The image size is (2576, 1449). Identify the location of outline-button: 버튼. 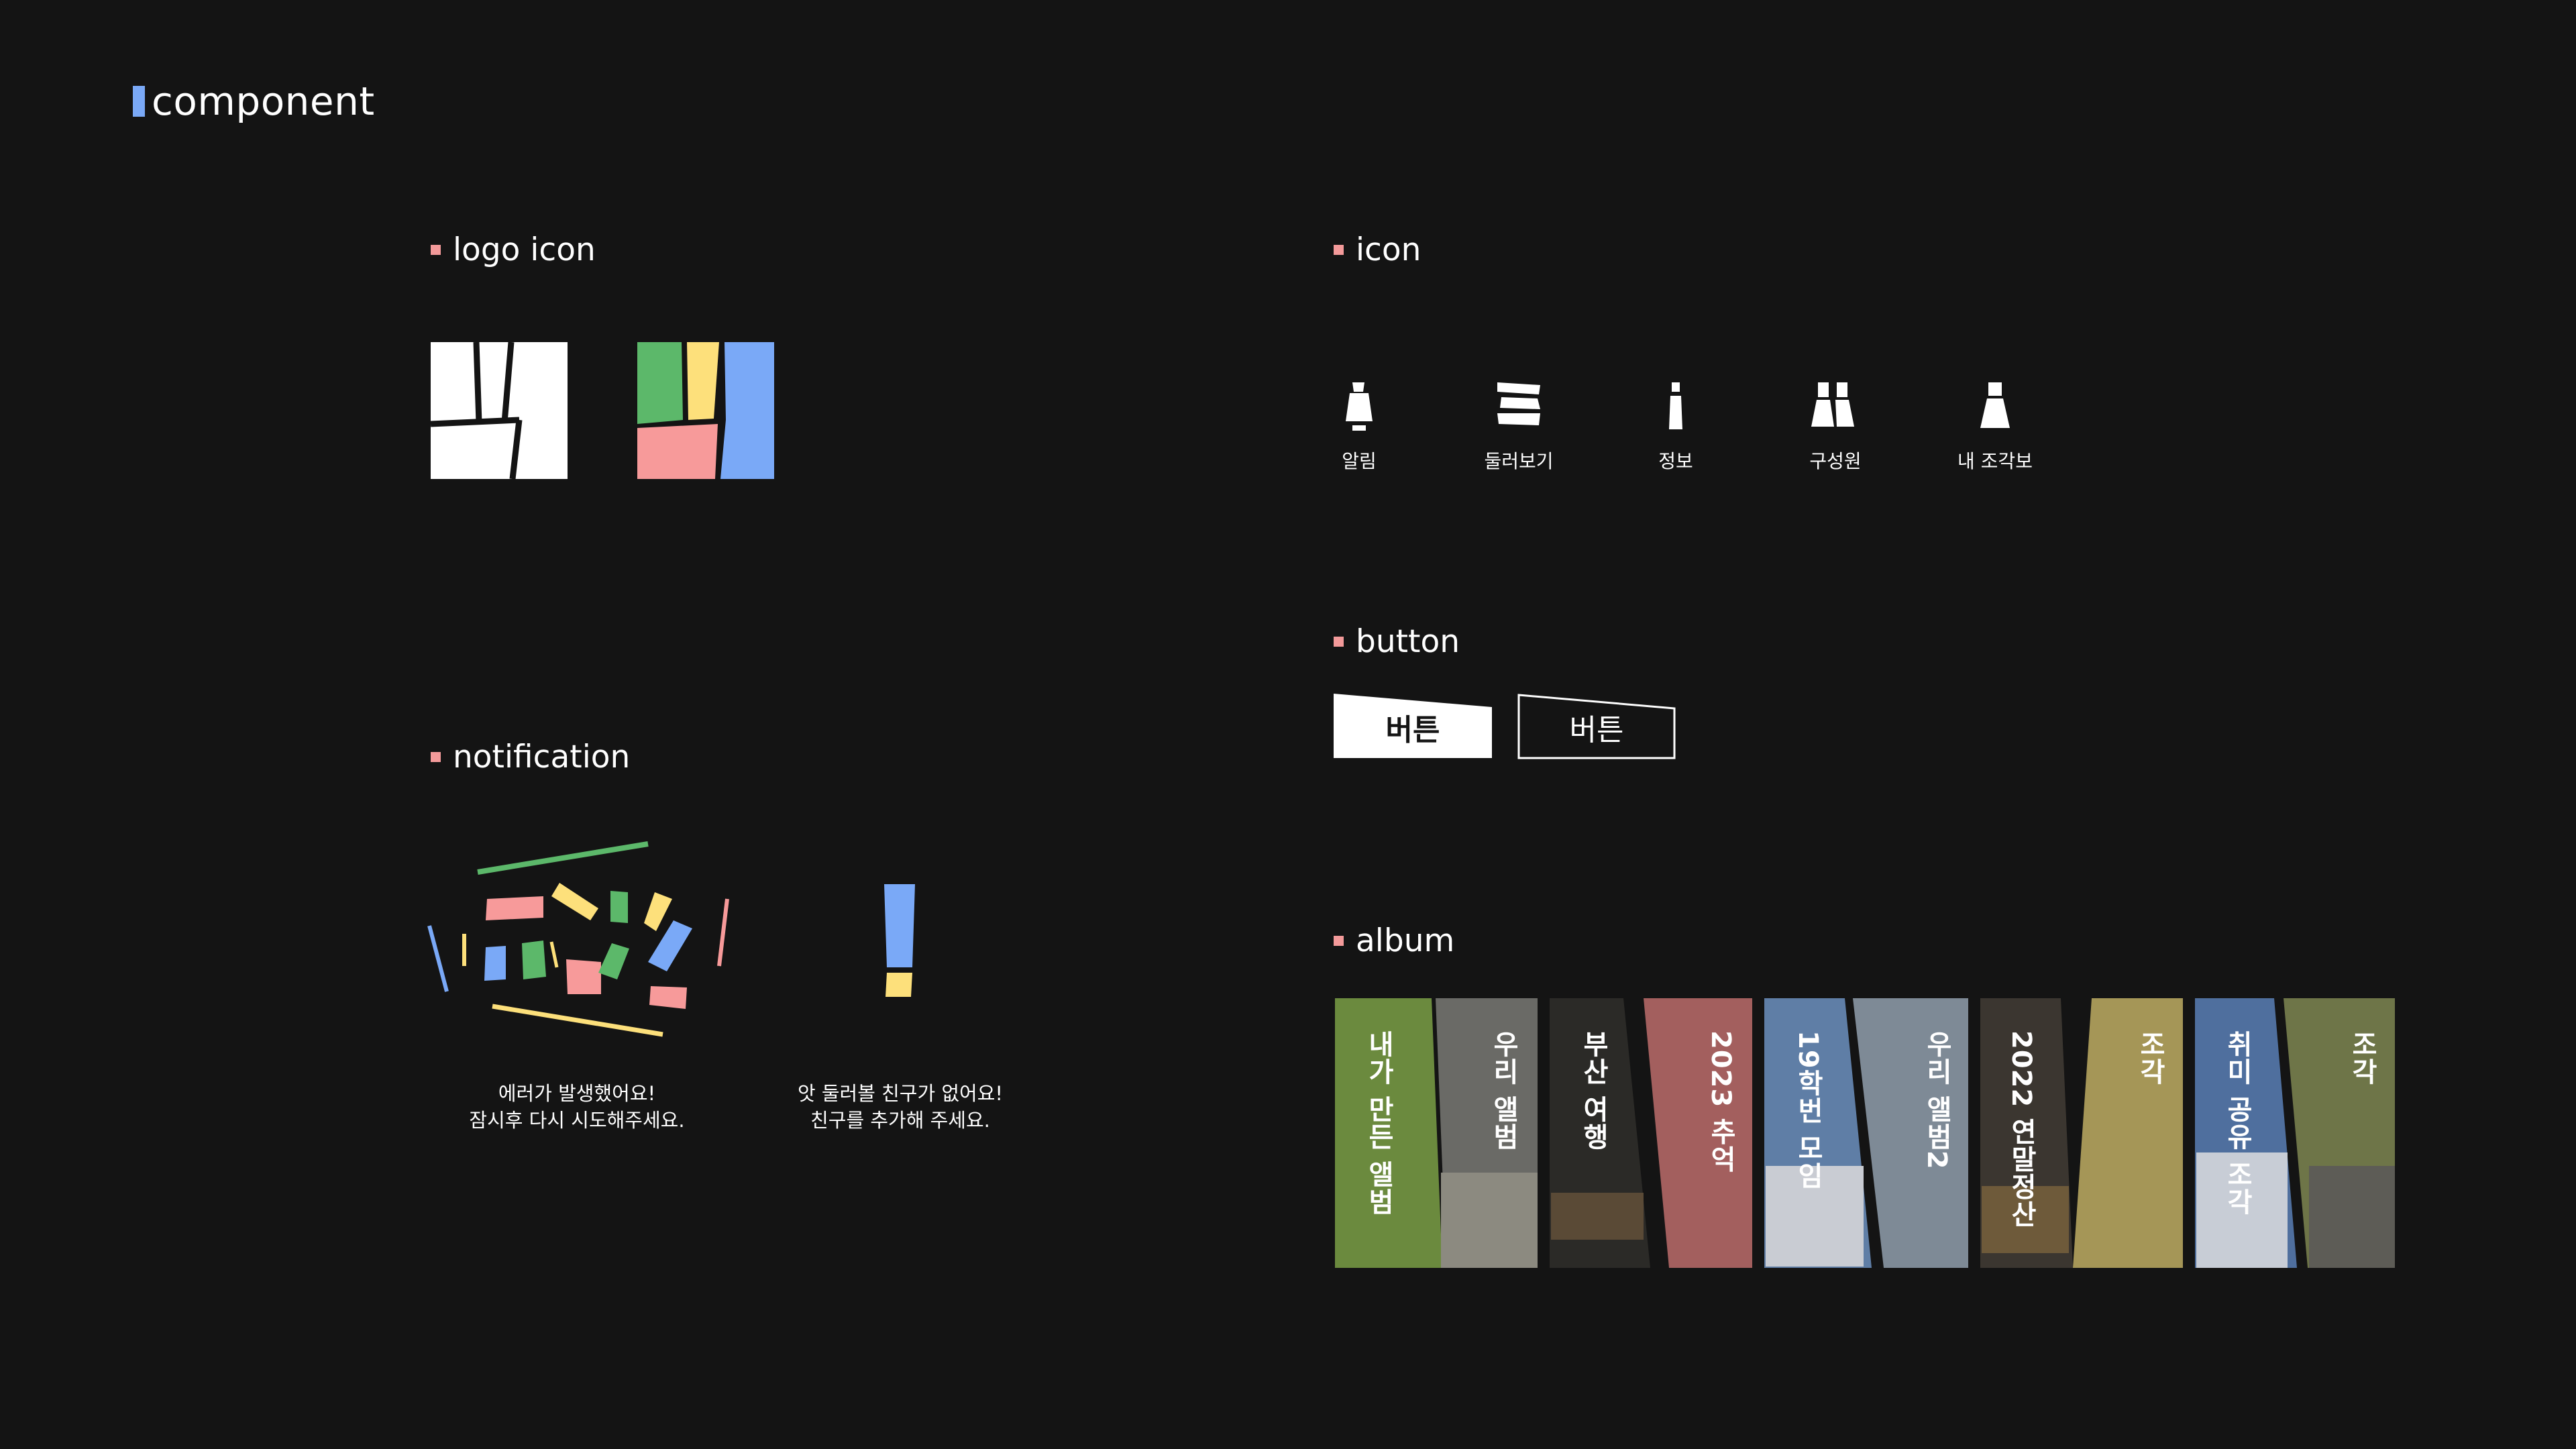
(1596, 727).